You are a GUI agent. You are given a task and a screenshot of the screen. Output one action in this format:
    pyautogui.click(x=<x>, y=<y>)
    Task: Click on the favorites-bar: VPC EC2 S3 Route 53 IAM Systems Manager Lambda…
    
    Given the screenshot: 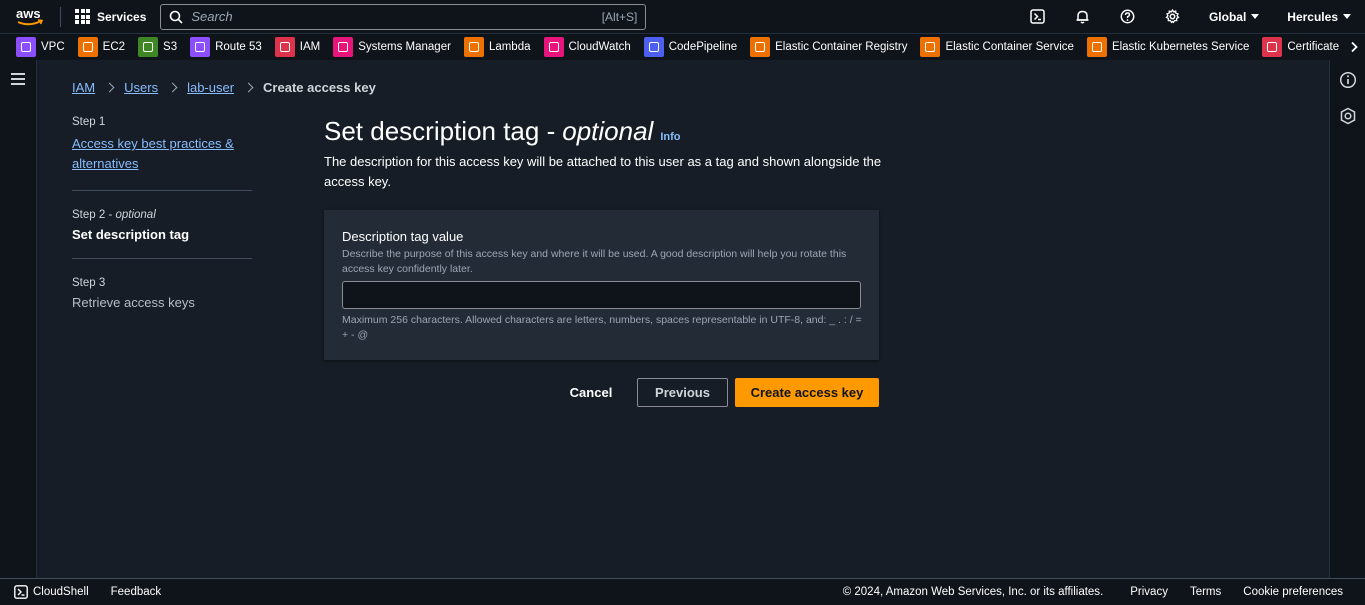 What is the action you would take?
    pyautogui.click(x=682, y=46)
    